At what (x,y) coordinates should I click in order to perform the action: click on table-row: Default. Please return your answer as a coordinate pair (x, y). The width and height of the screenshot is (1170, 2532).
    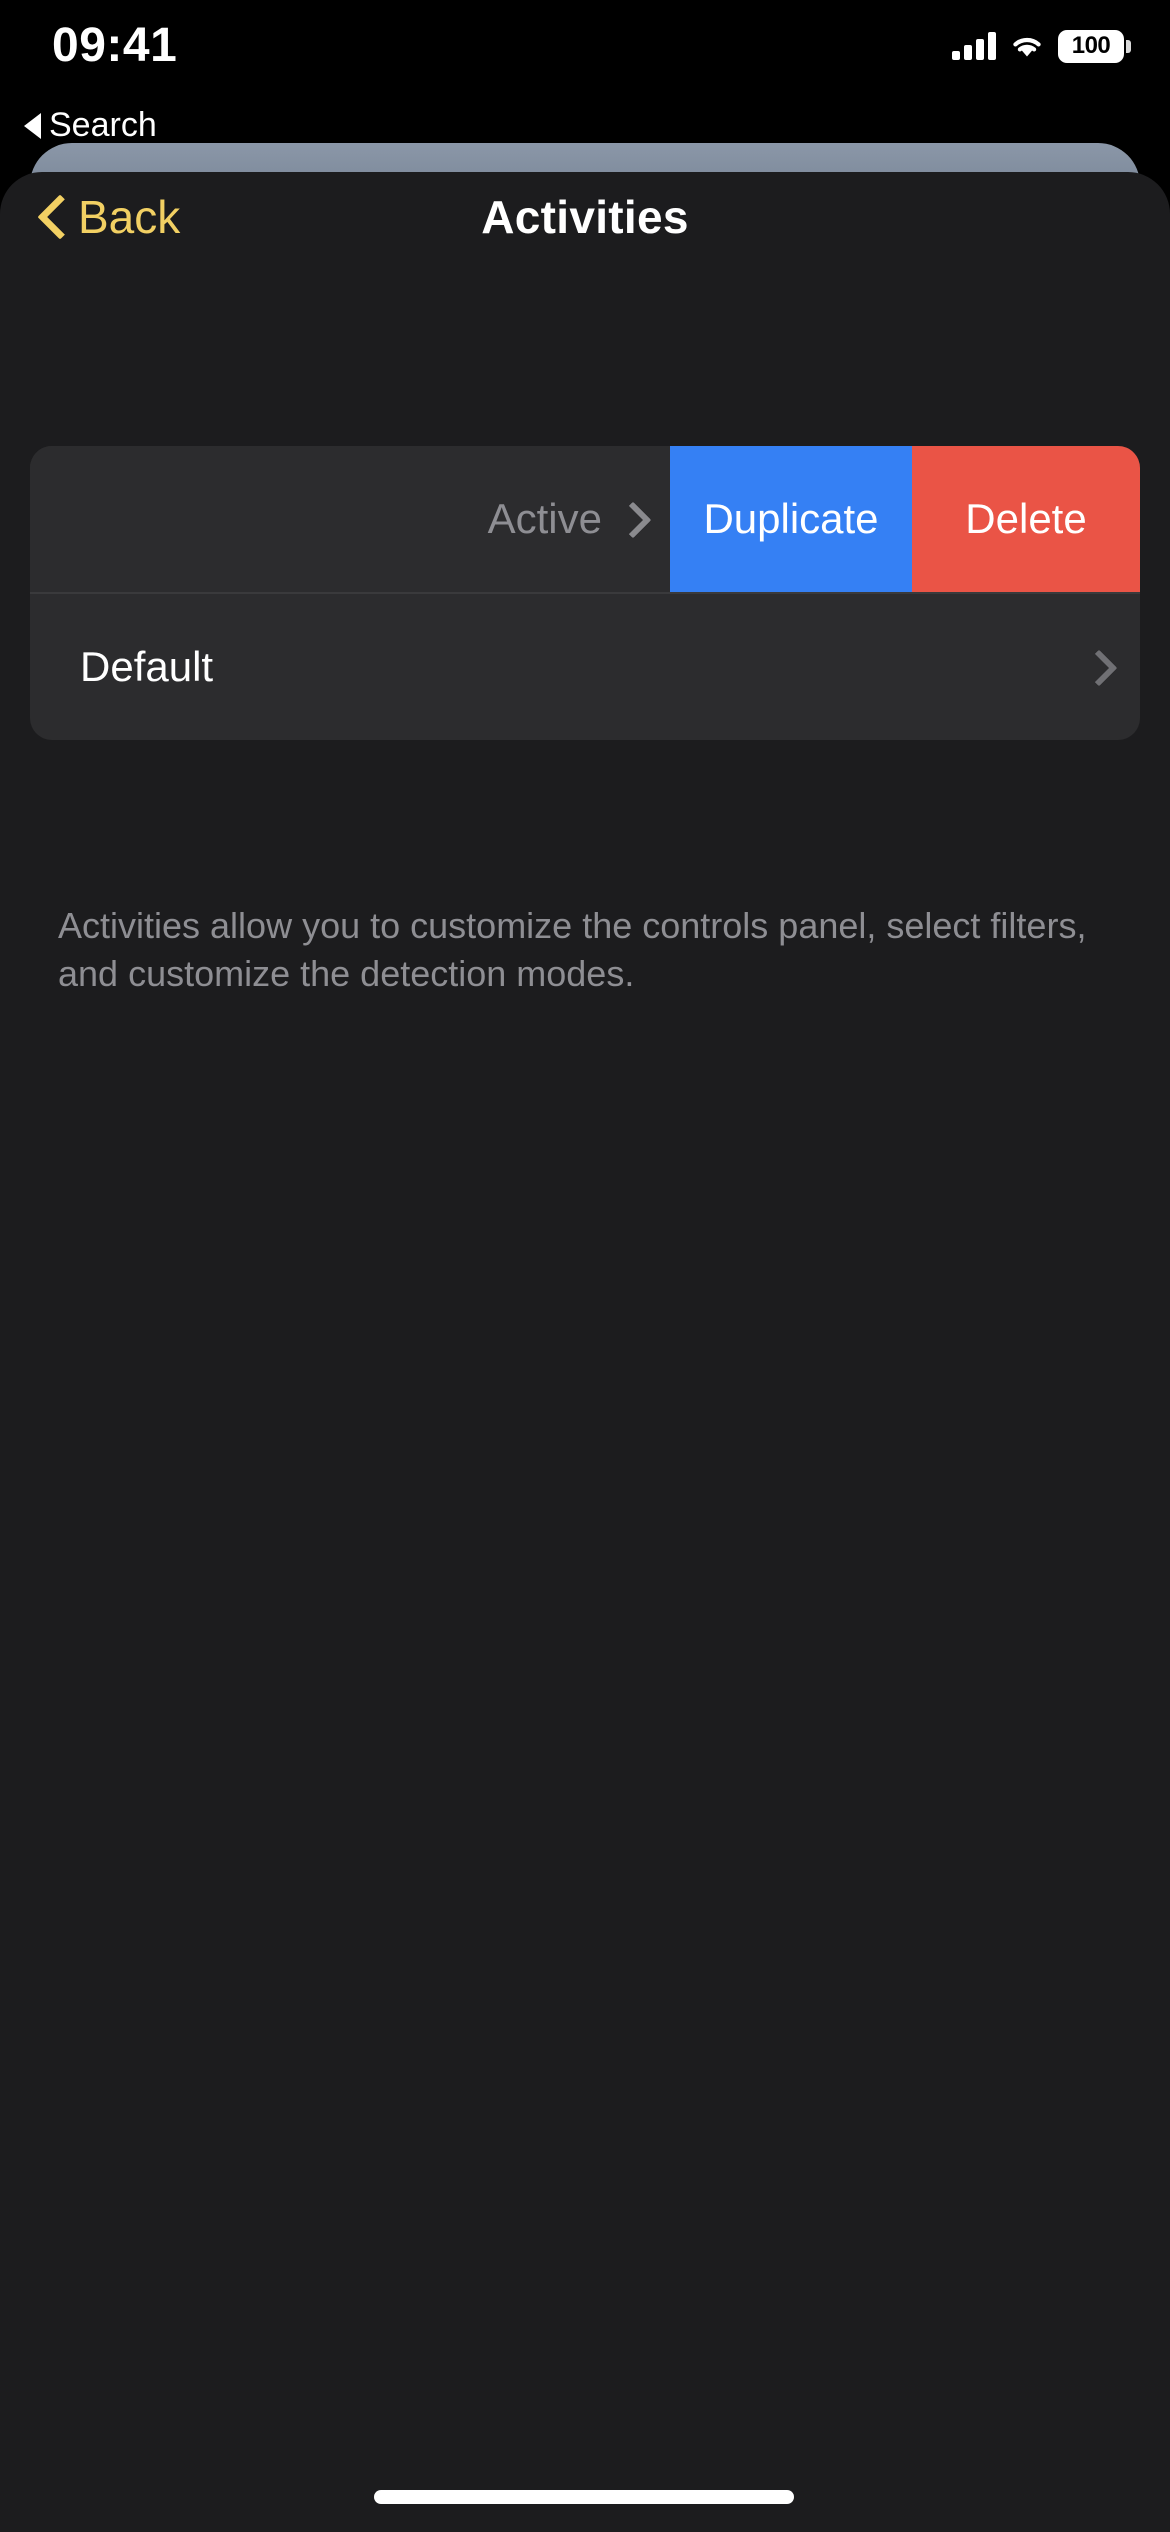
    Looking at the image, I should click on (585, 667).